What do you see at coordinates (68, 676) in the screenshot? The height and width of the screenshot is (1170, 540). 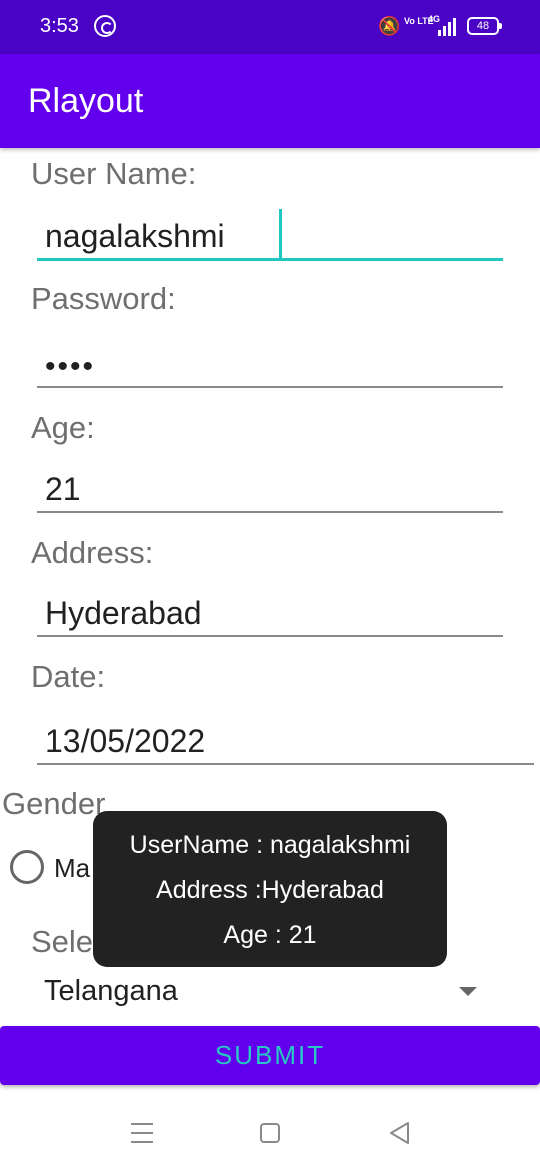 I see `date-label: Date:` at bounding box center [68, 676].